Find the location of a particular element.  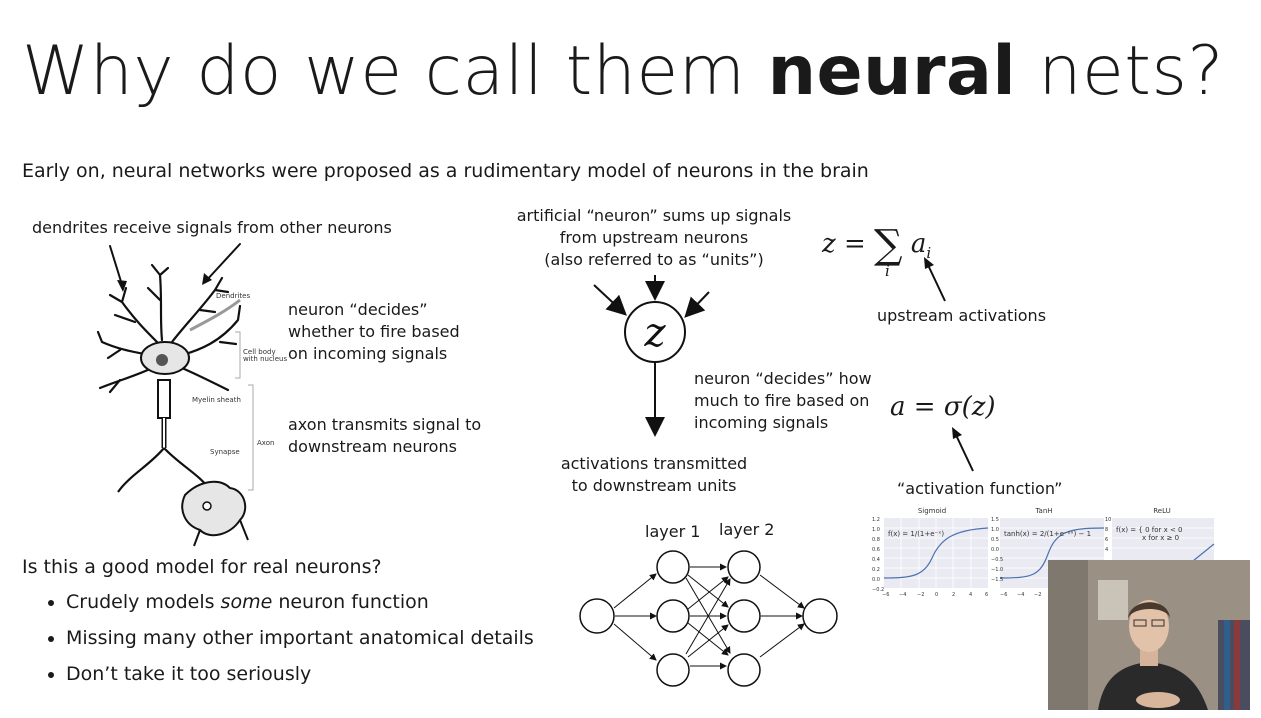

sum-equation: z = ∑ ai is located at coordinates (876, 245).